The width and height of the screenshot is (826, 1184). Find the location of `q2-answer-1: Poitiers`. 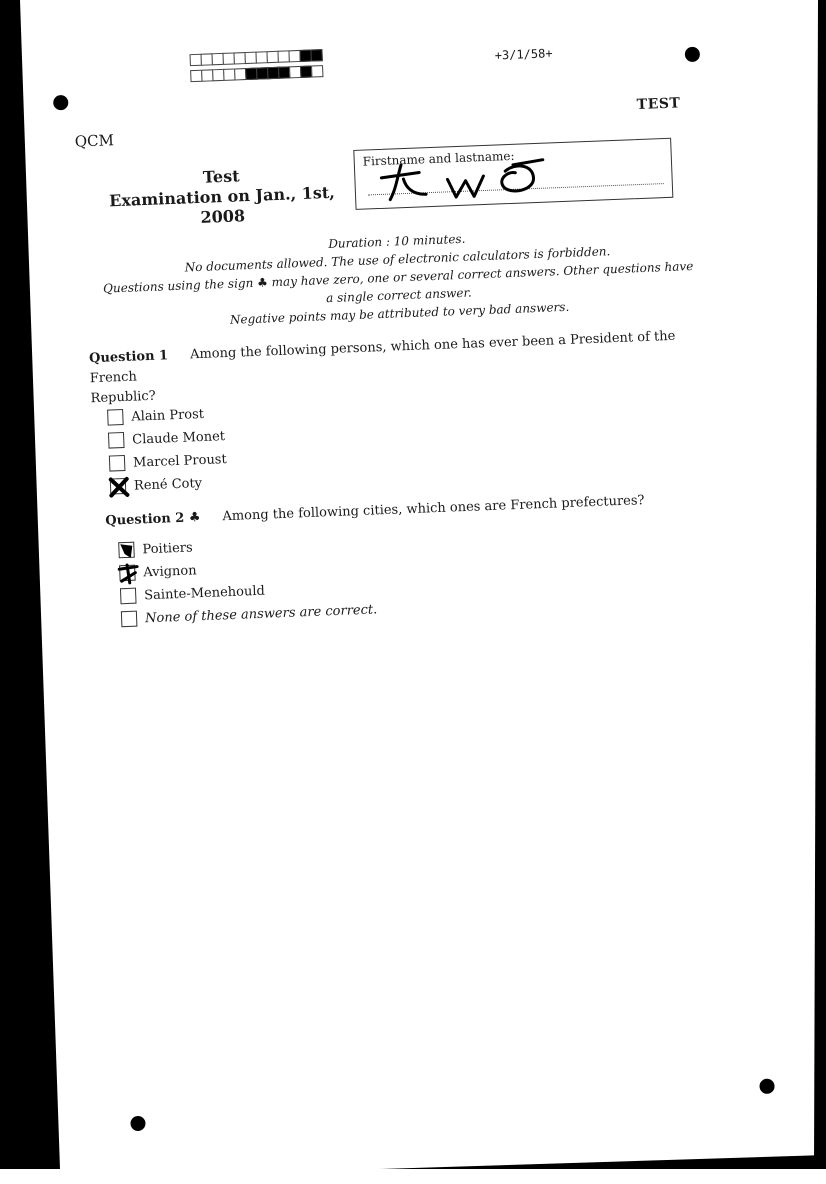

q2-answer-1: Poitiers is located at coordinates (155, 549).